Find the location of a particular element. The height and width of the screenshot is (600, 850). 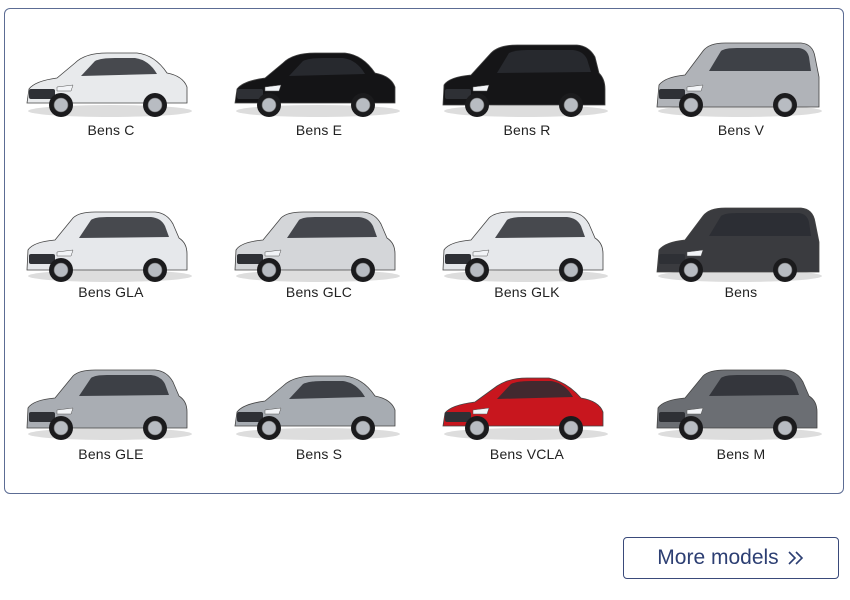

model-card: Bens is located at coordinates (741, 269).